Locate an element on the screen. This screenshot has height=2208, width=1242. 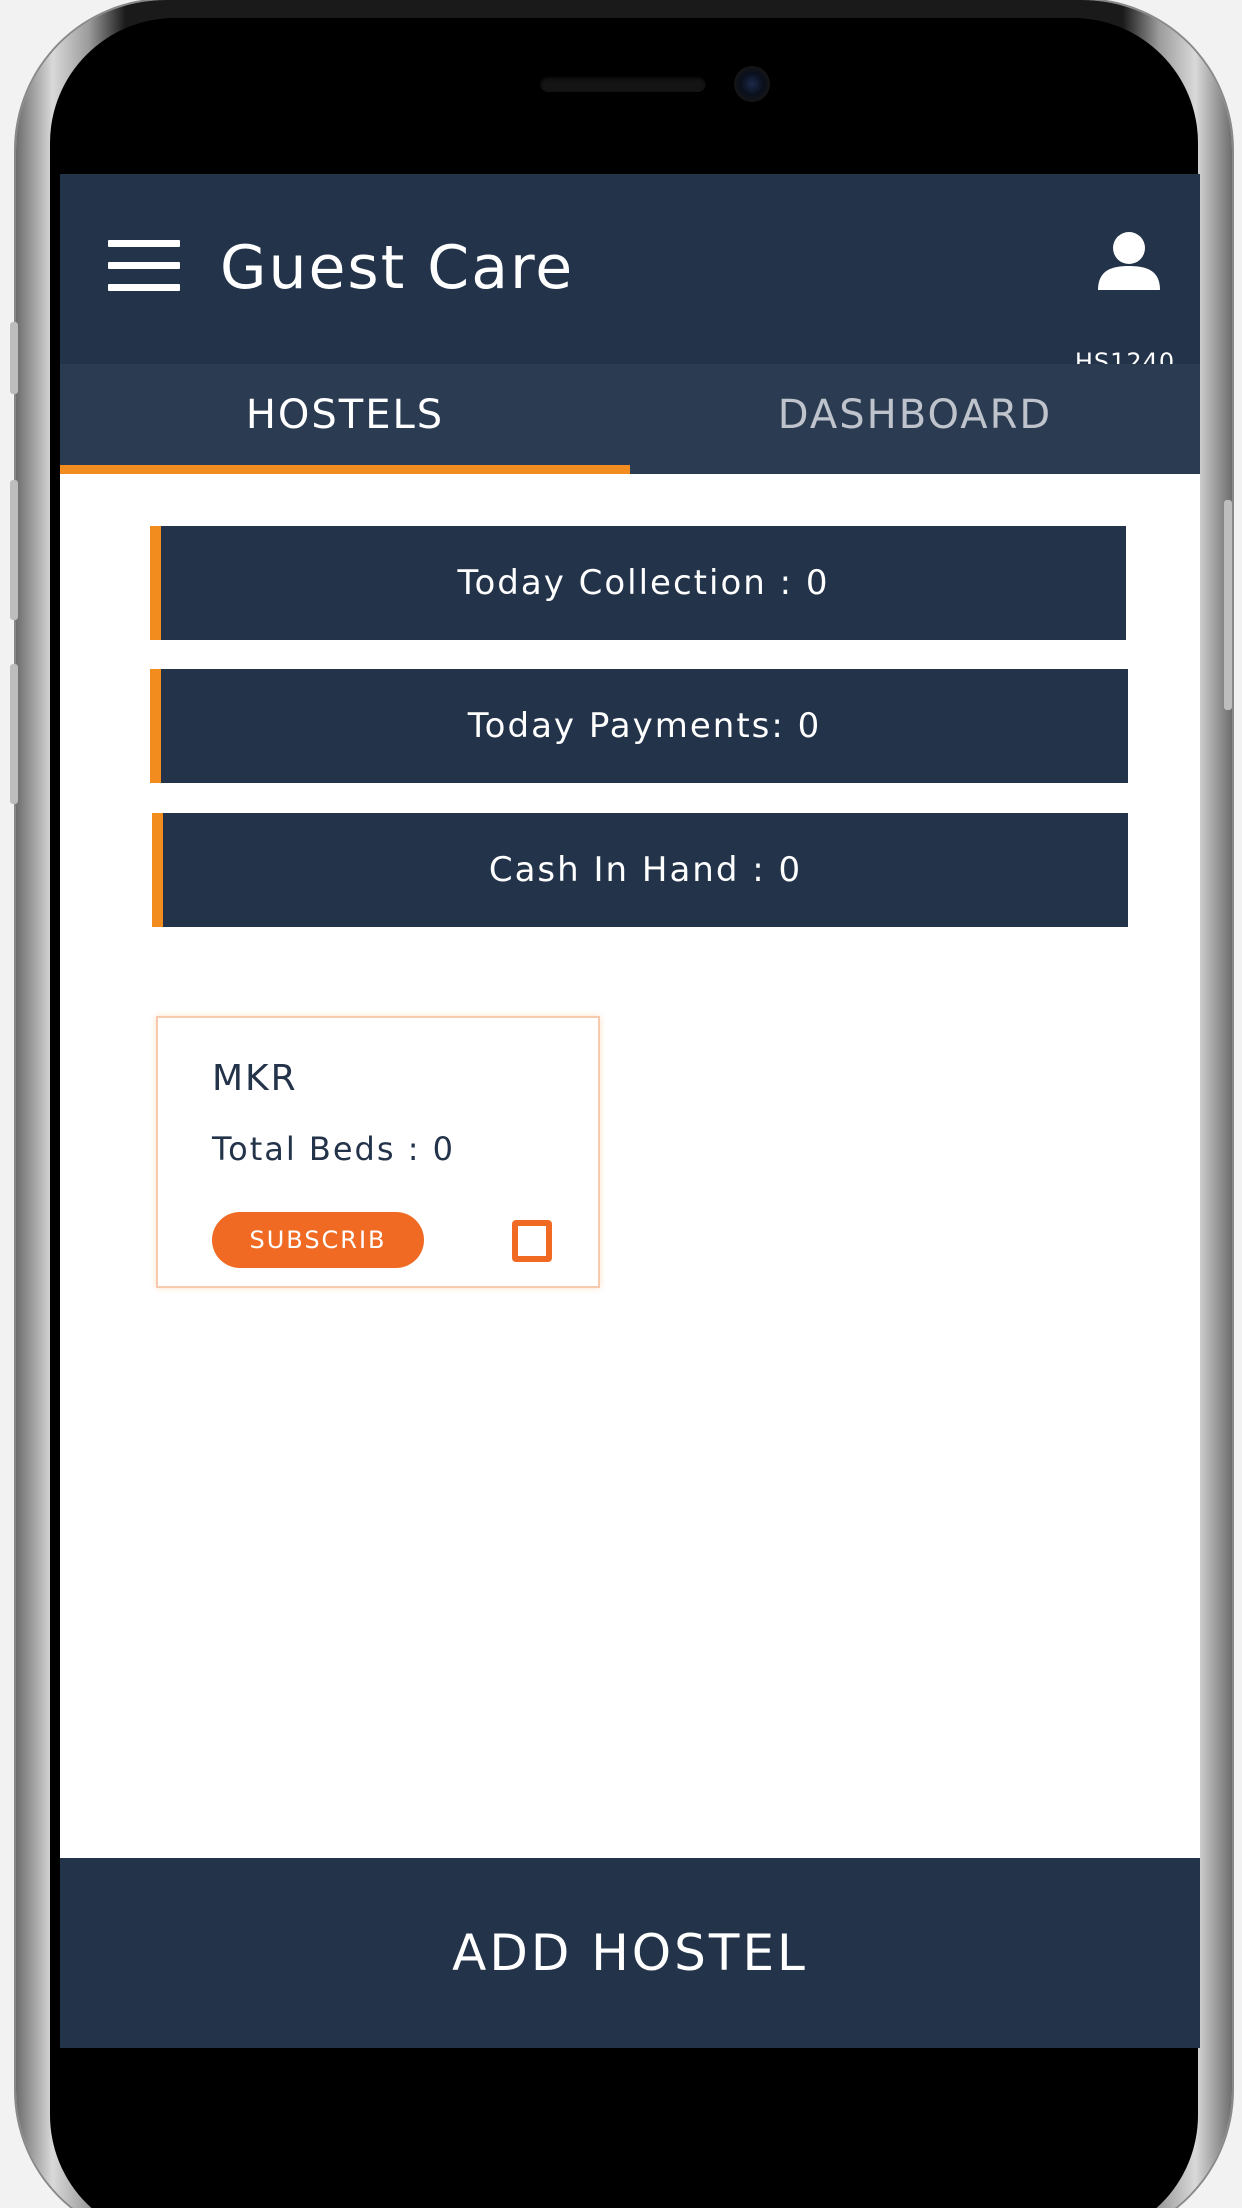
user-icon is located at coordinates (1129, 261).